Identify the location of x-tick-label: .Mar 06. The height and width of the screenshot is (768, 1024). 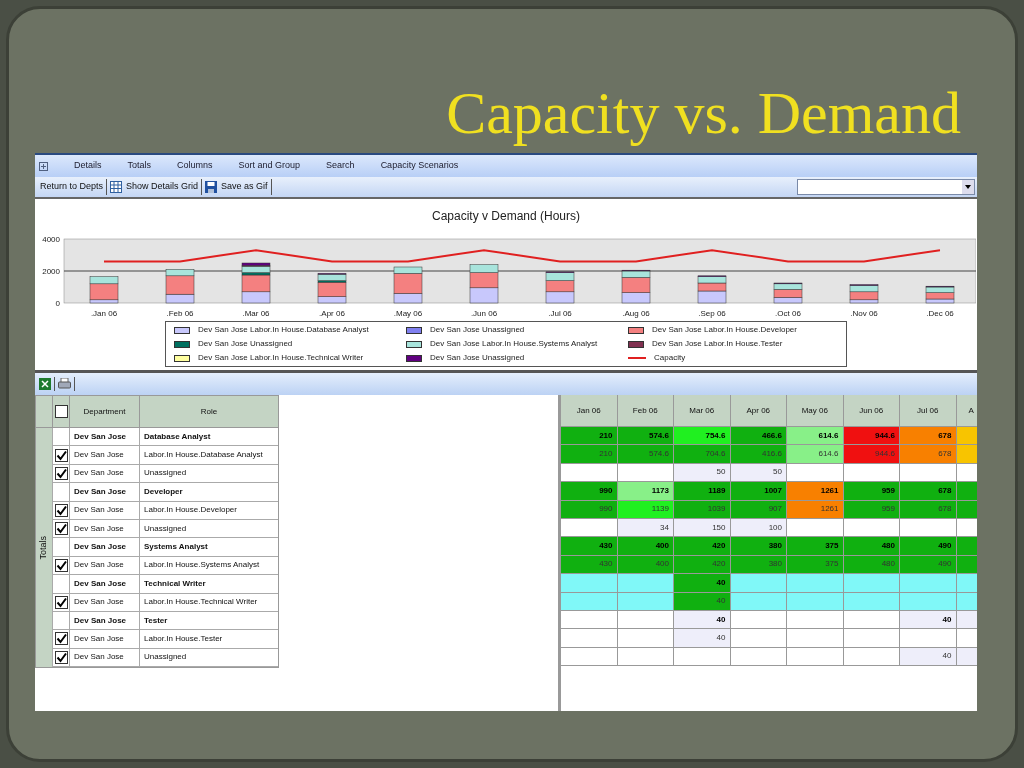
(256, 313).